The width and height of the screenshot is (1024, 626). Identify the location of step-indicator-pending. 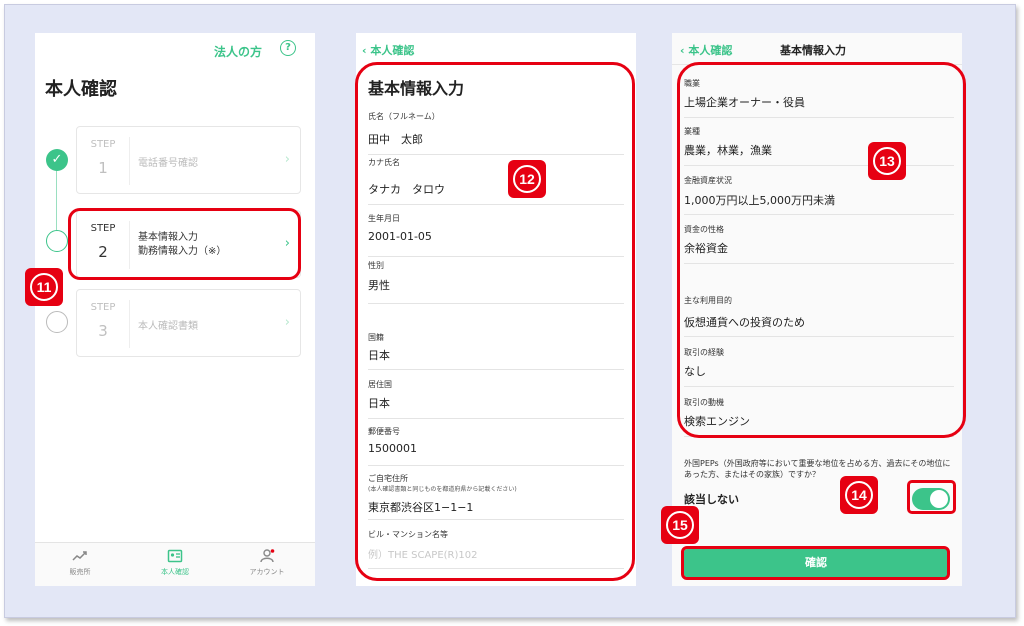
(57, 322).